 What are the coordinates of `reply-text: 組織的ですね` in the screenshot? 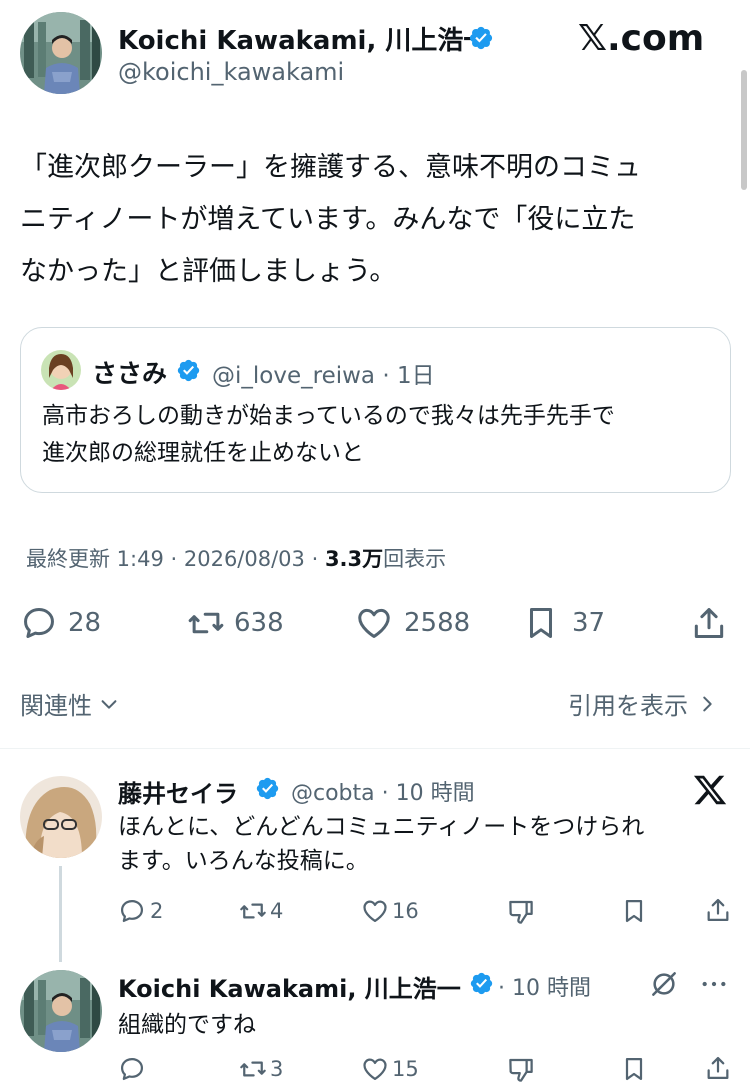 It's located at (187, 1025).